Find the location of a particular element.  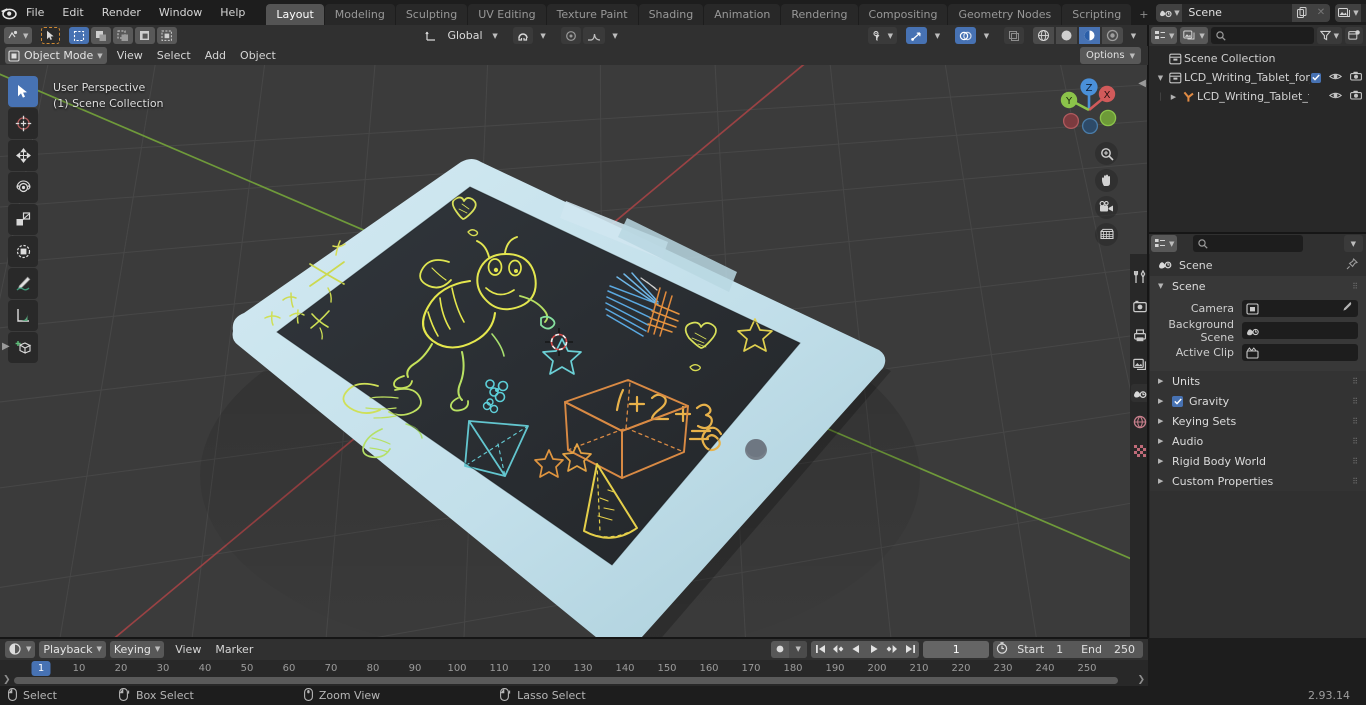

view-layer-selector: ▼ View Layer ✕ is located at coordinates (1350, 12).